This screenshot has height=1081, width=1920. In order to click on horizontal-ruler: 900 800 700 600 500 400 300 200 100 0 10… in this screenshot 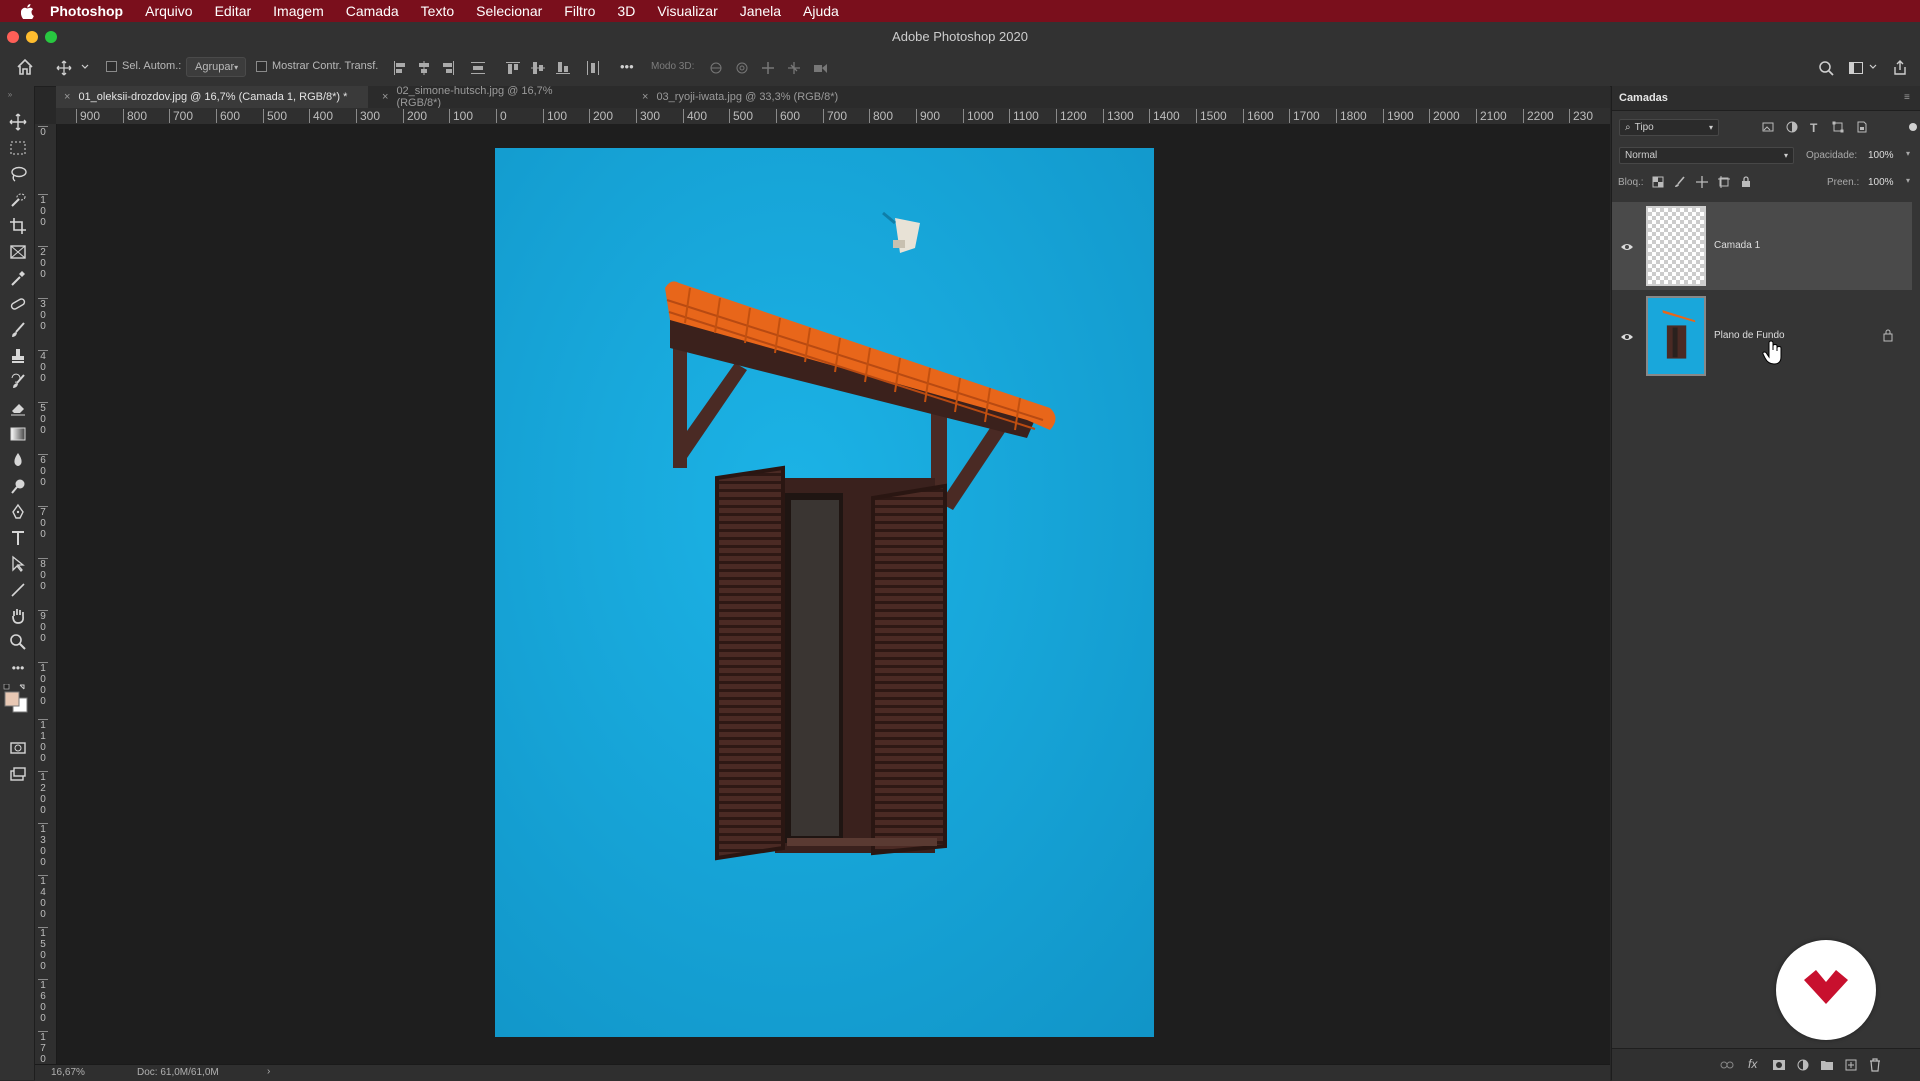, I will do `click(833, 116)`.